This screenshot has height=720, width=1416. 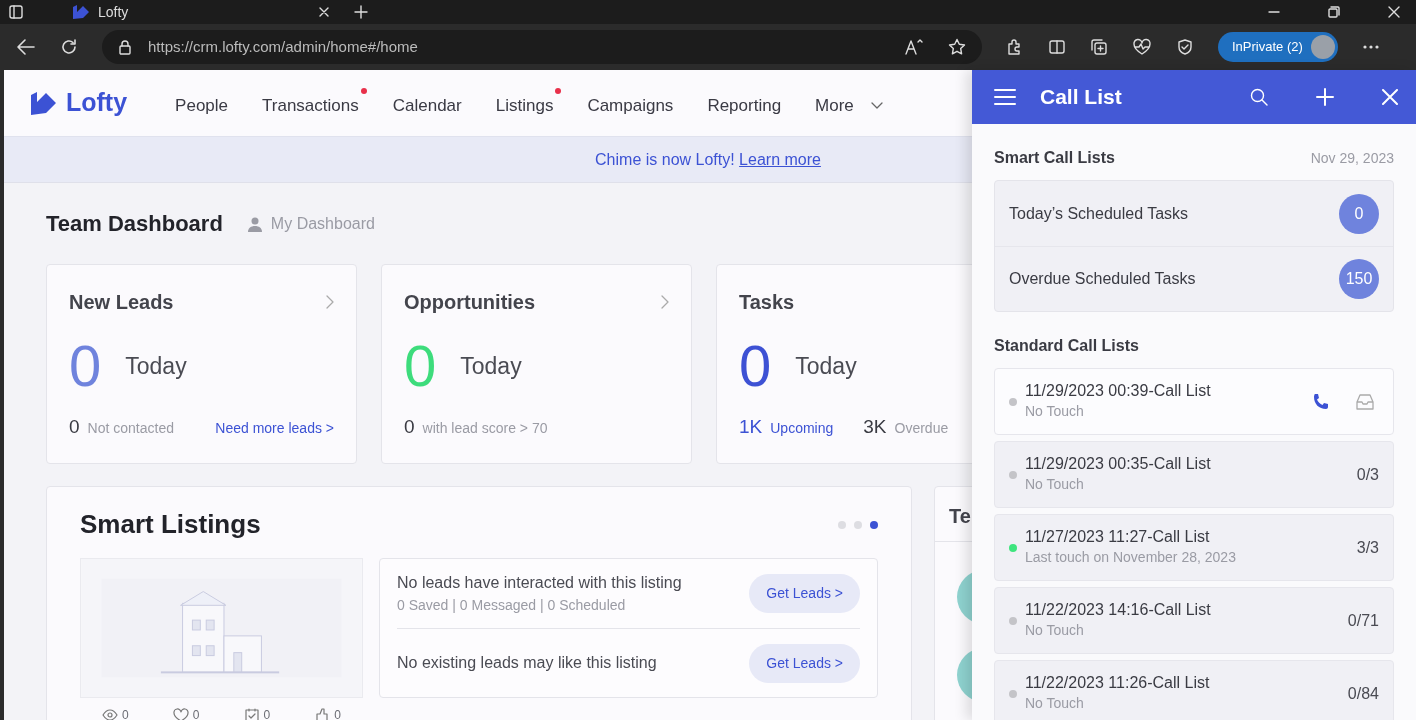 I want to click on progress-text: 0/84, so click(x=1363, y=693).